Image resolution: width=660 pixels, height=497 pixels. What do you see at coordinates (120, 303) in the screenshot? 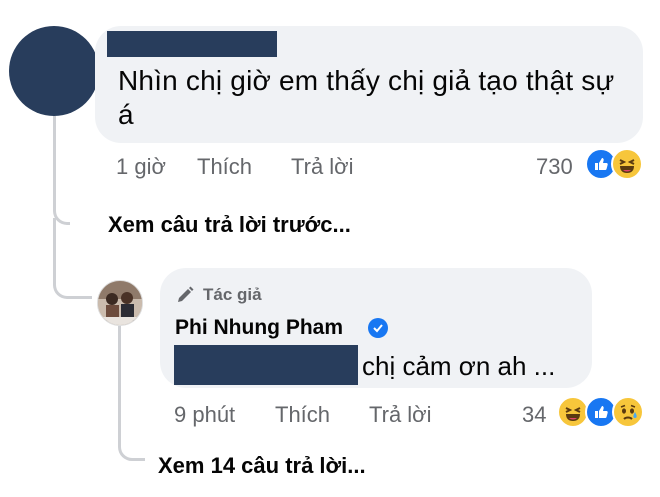
I see `author-avatar` at bounding box center [120, 303].